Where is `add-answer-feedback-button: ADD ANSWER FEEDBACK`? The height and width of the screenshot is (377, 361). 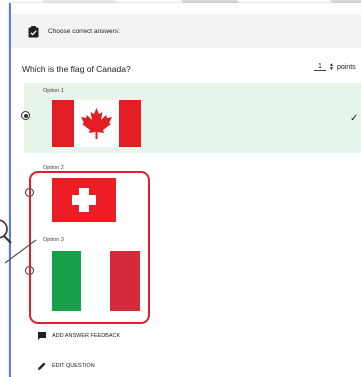 add-answer-feedback-button: ADD ANSWER FEEDBACK is located at coordinates (78, 336).